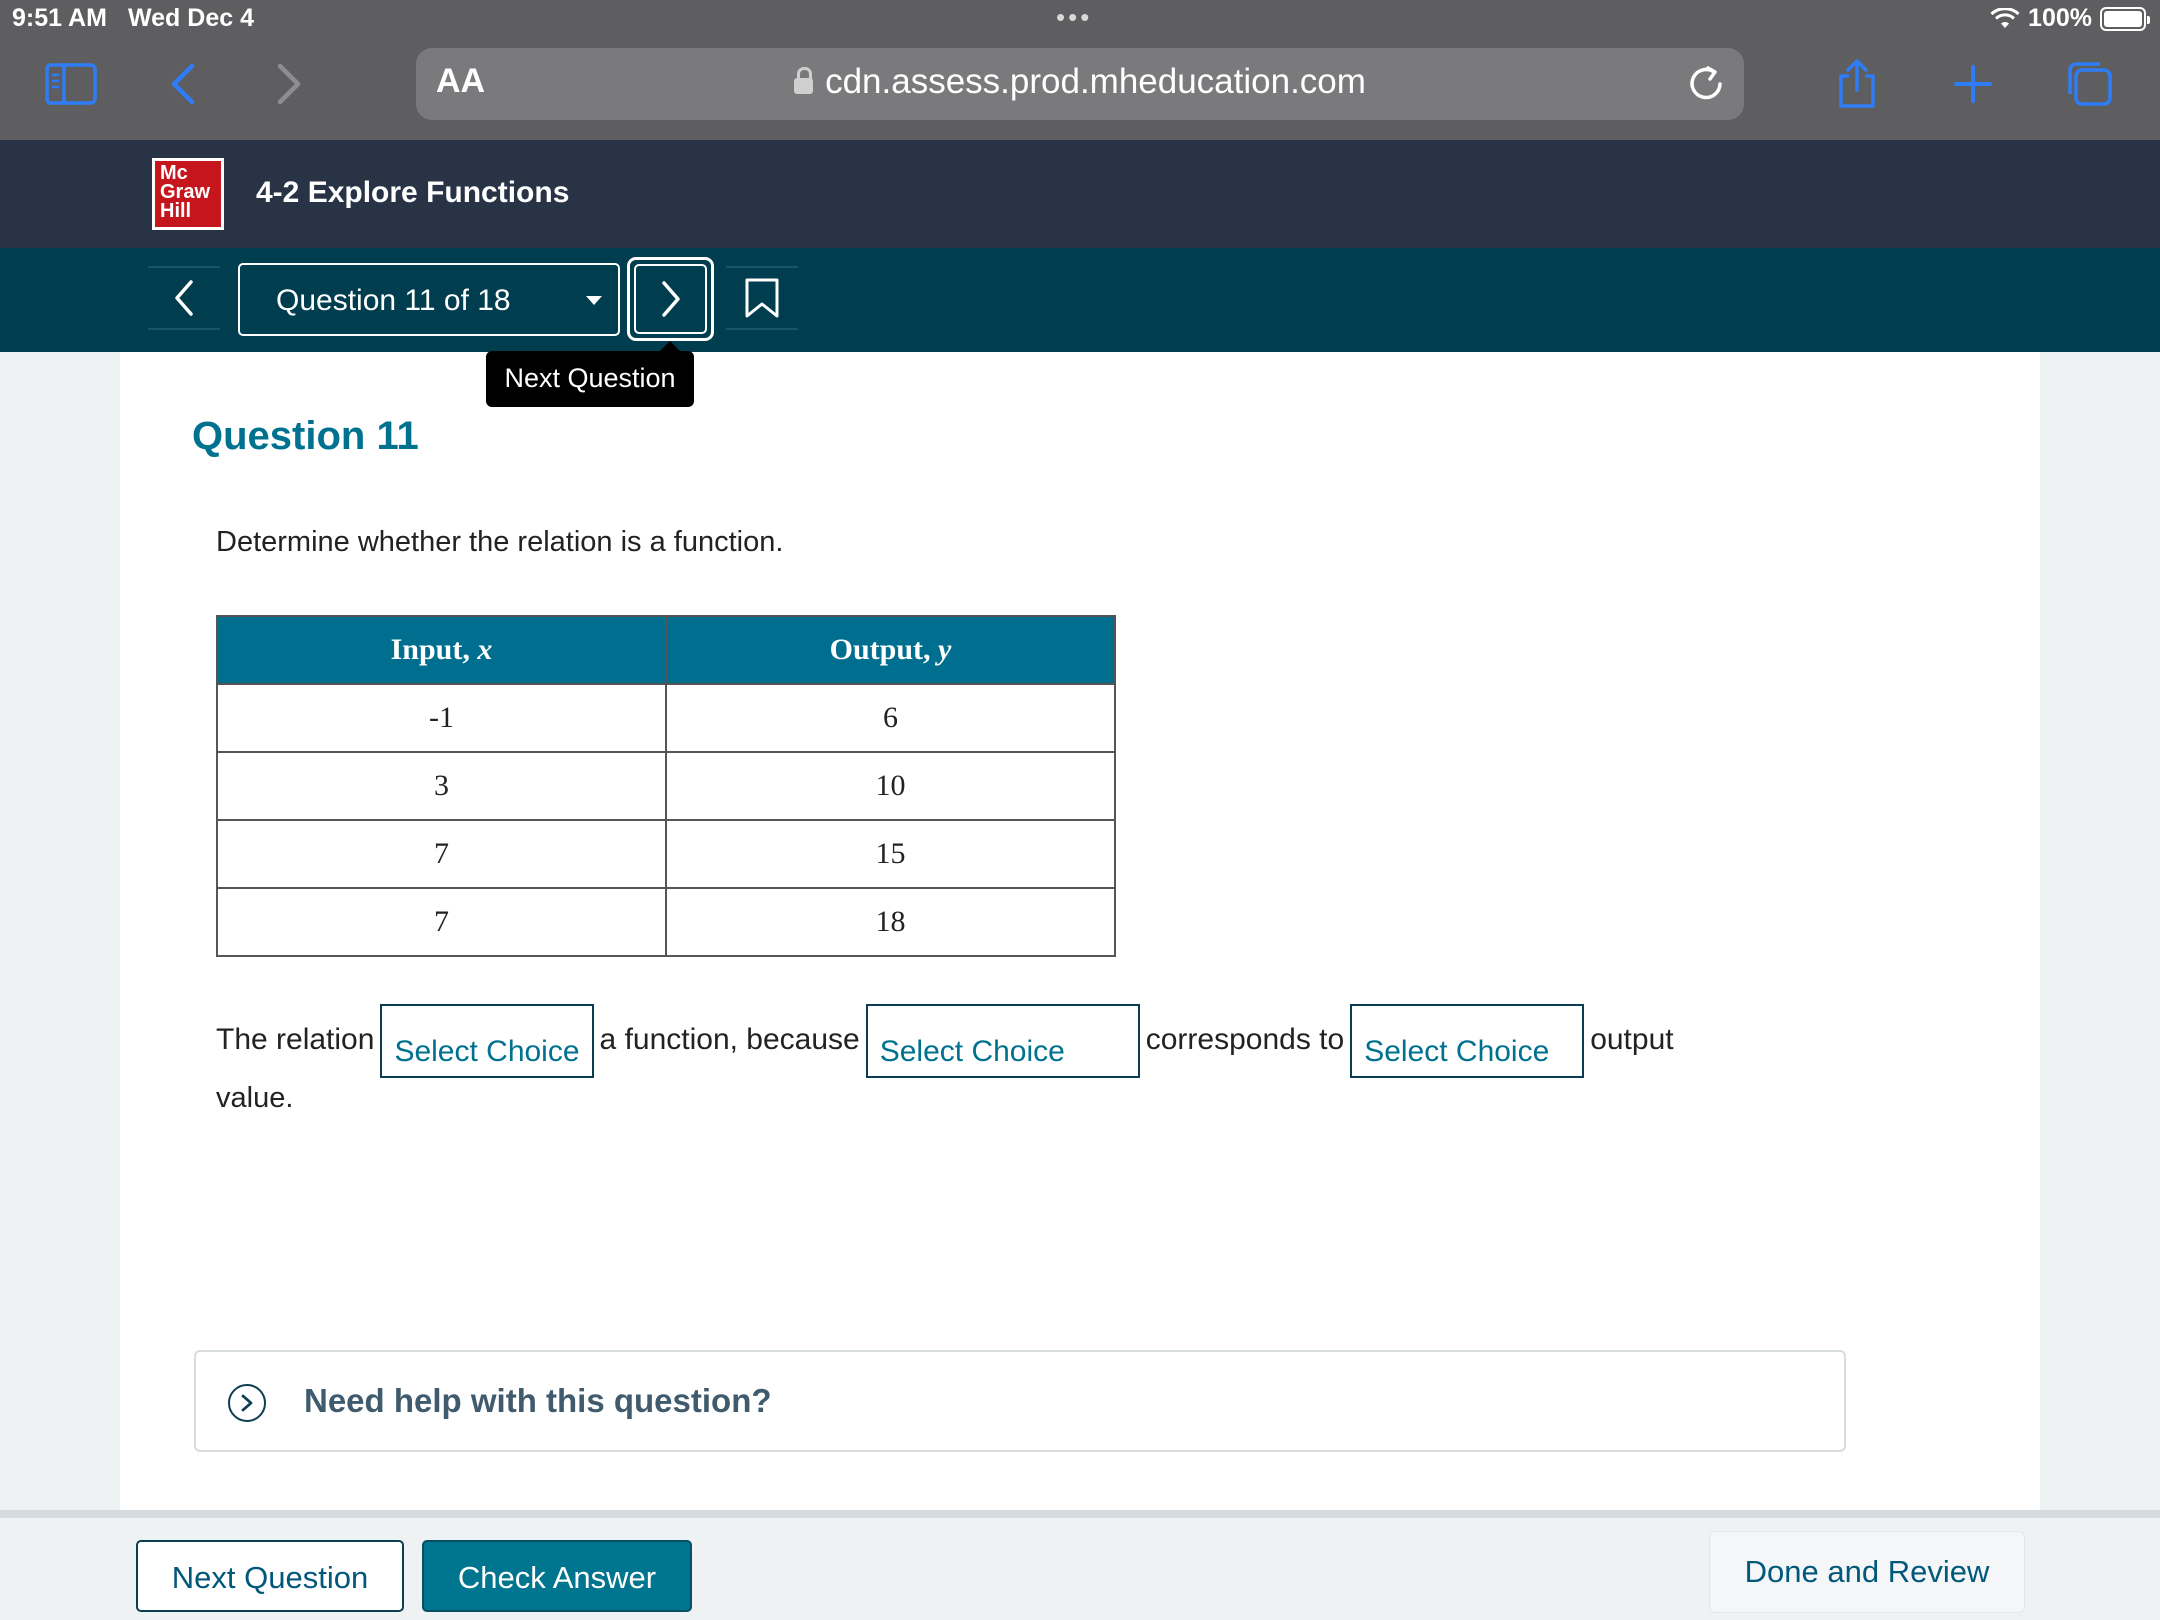  I want to click on share-icon, so click(1857, 84).